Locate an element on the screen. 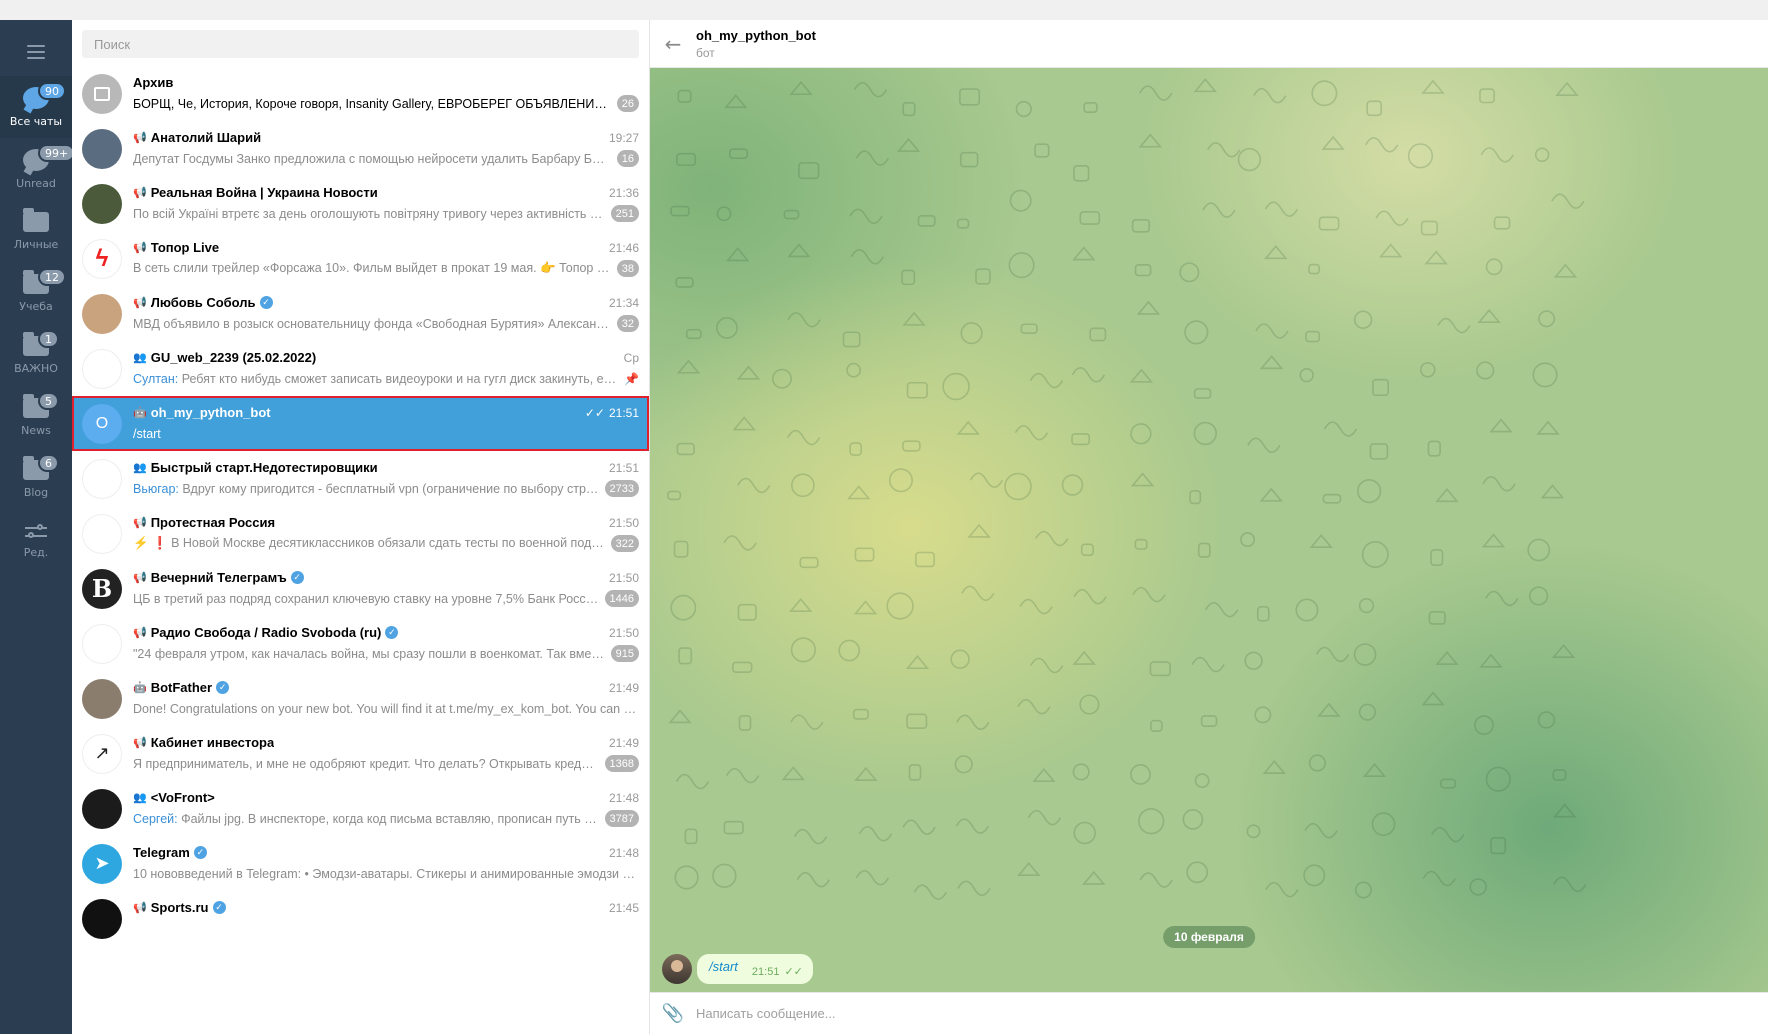 Image resolution: width=1768 pixels, height=1034 pixels. verified-icon: ✓ is located at coordinates (200, 852).